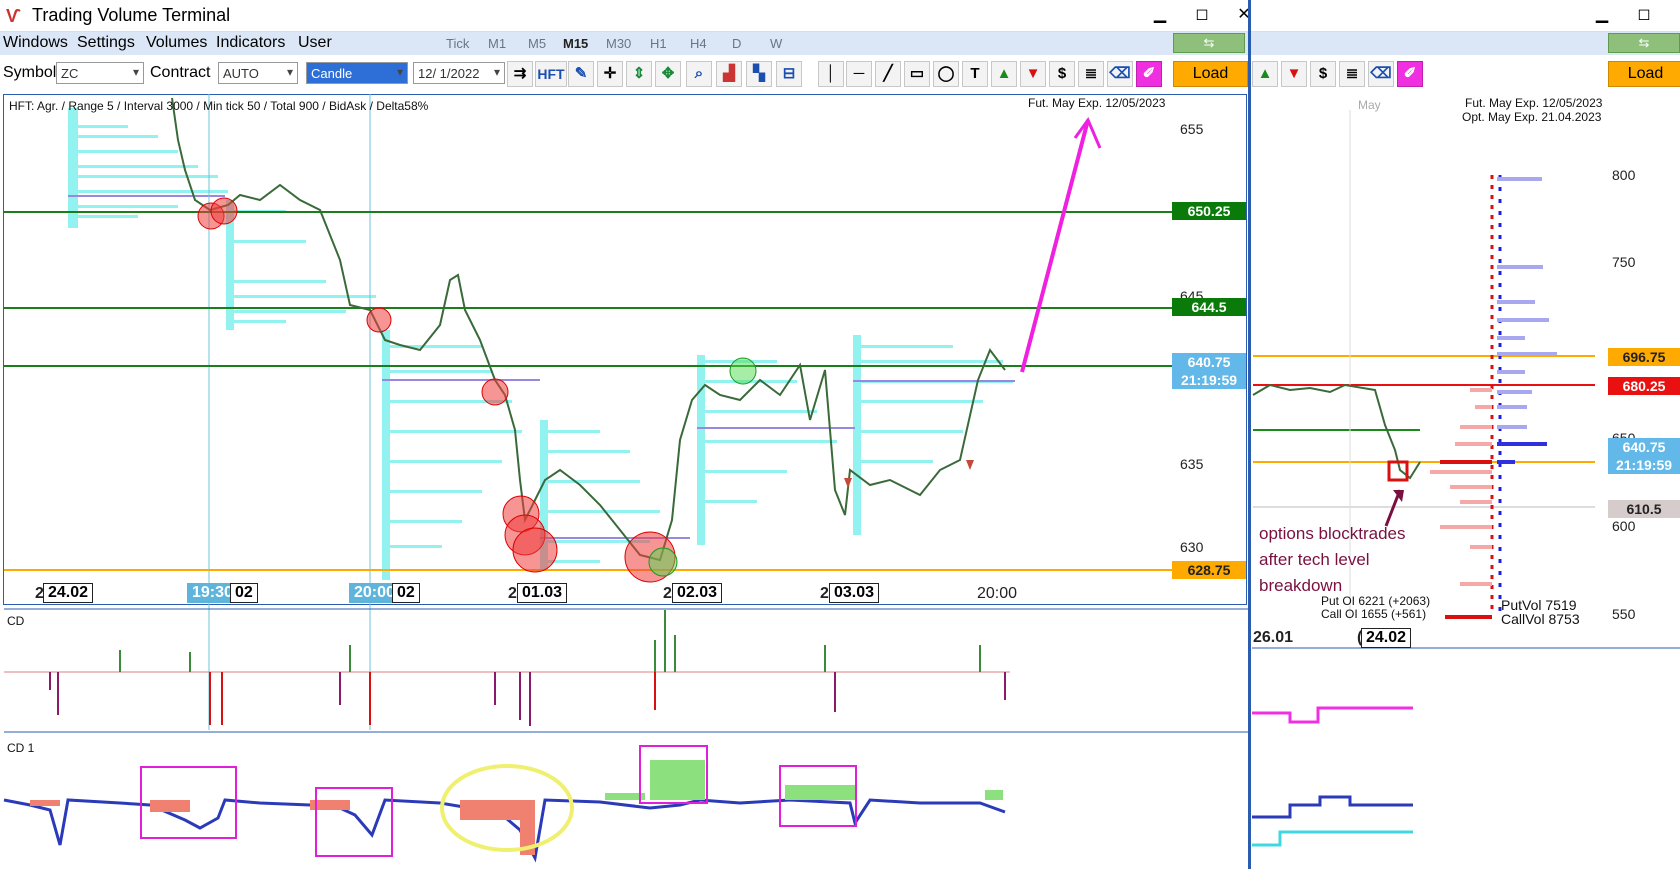 The width and height of the screenshot is (1680, 869). Describe the element at coordinates (1624, 175) in the screenshot. I see `options-price-tick: 800` at that location.